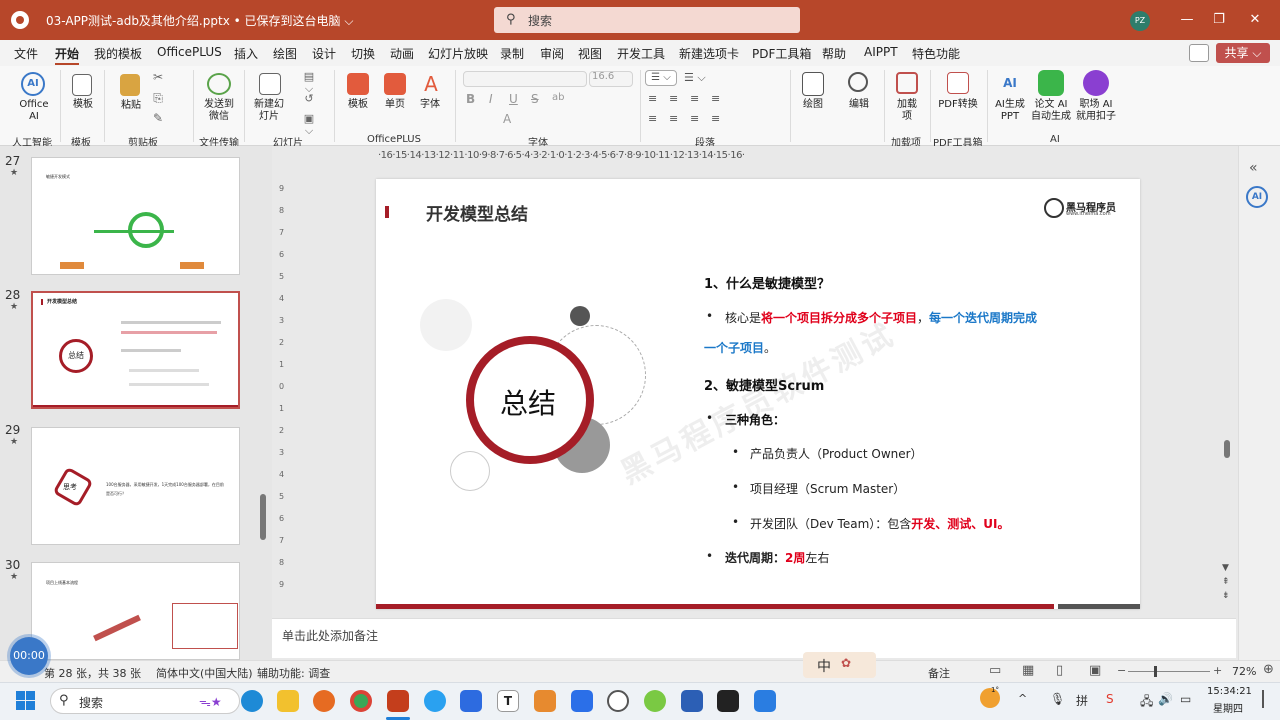  Describe the element at coordinates (1229, 691) in the screenshot. I see `clock-time: 15:34:21` at that location.